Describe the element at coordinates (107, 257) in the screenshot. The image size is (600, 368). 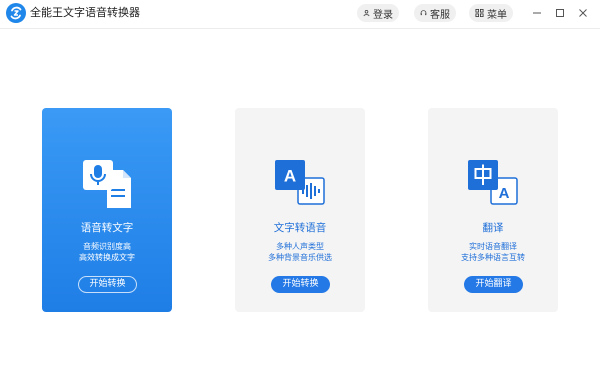
I see `card-desc-line: 高效转换成文字` at that location.